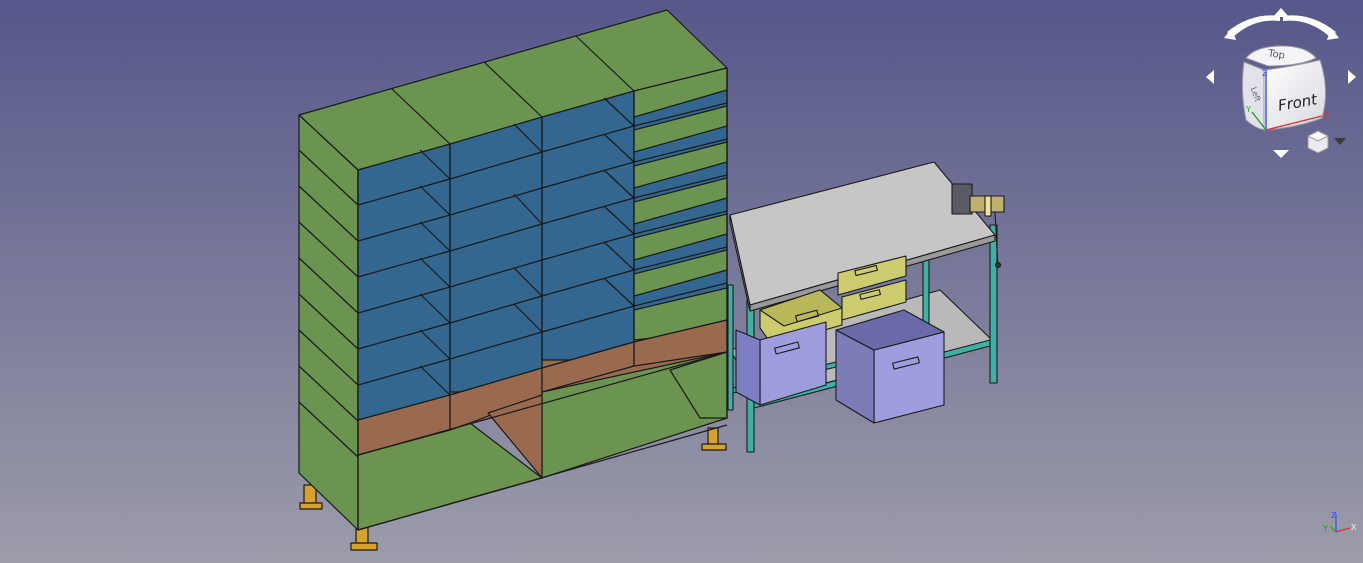 The width and height of the screenshot is (1363, 563). I want to click on navcube-axis-z: Z, so click(1265, 73).